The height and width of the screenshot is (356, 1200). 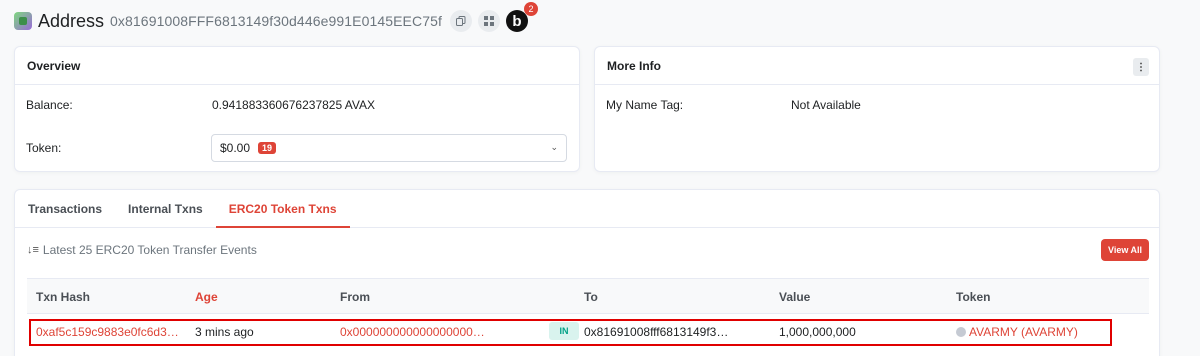 I want to click on token-value: $0.00, so click(x=235, y=148).